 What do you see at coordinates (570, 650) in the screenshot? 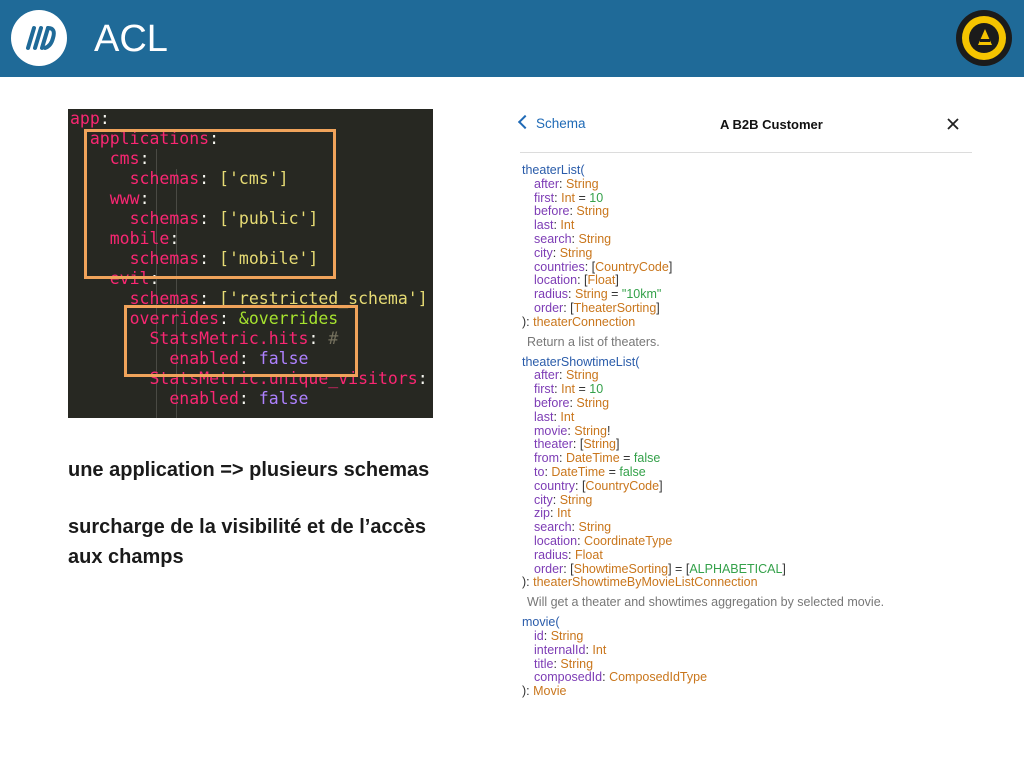
I see `schema-line: internalId: Int` at bounding box center [570, 650].